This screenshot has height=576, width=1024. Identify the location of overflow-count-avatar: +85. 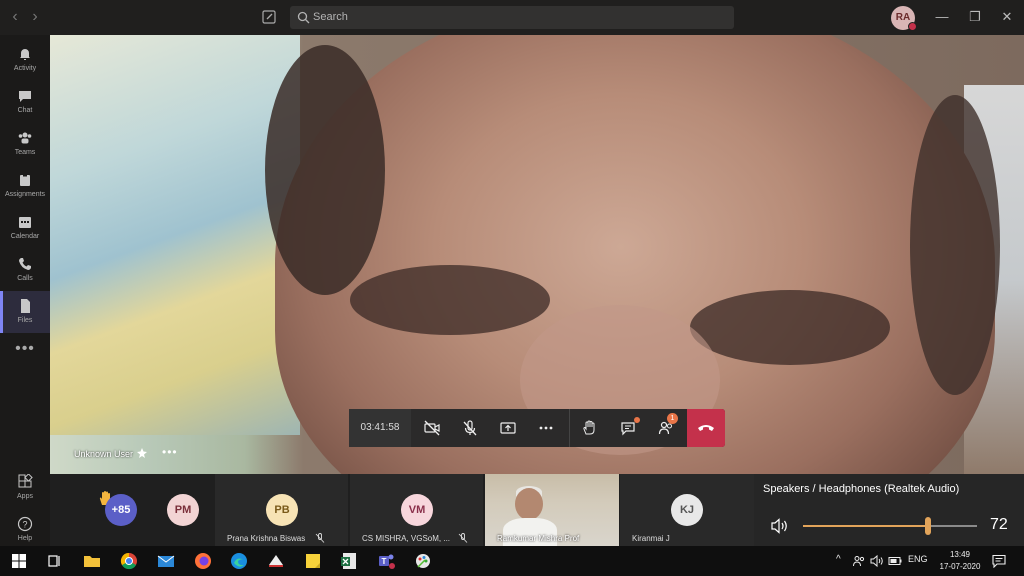
(121, 510).